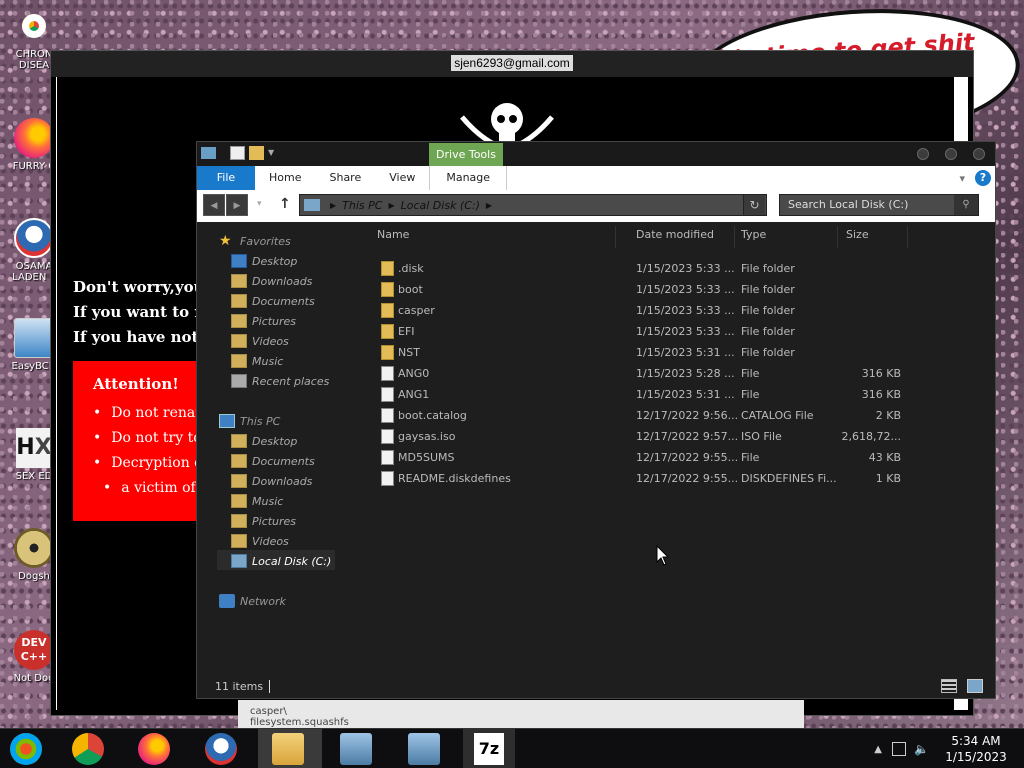 The height and width of the screenshot is (768, 1024). What do you see at coordinates (239, 501) in the screenshot?
I see `music-folder-icon` at bounding box center [239, 501].